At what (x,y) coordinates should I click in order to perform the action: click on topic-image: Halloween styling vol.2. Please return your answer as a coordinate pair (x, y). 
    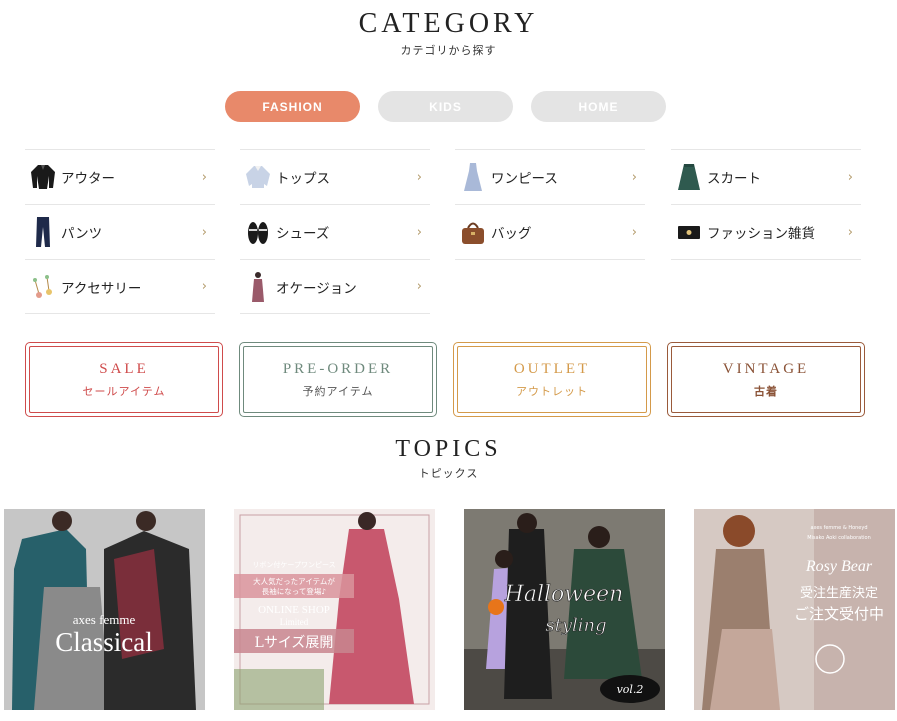
    Looking at the image, I should click on (564, 609).